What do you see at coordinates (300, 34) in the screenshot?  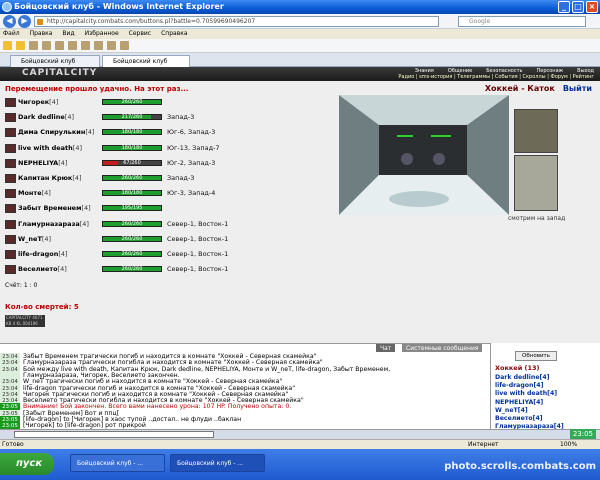 I see `menu-bar: Файл Правка Вид Избранное Сервис Справка` at bounding box center [300, 34].